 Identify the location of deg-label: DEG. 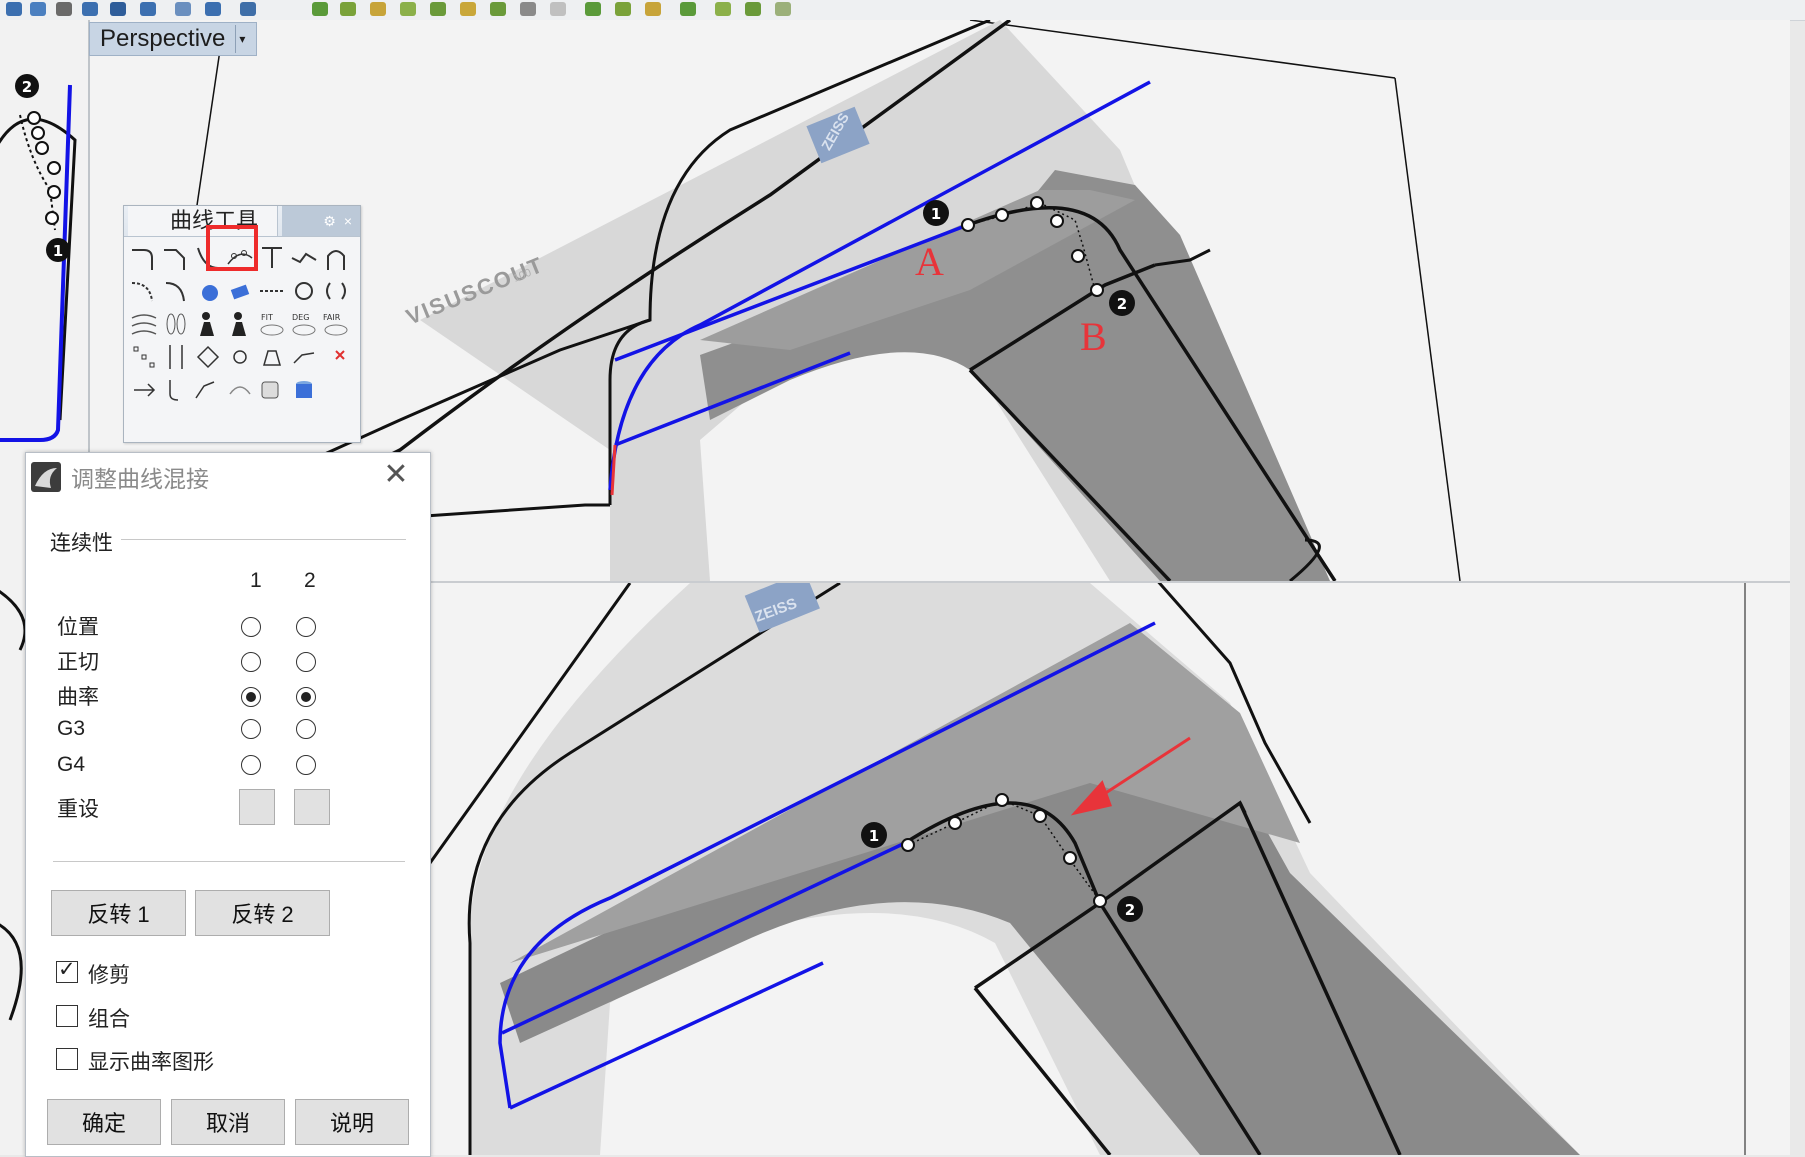
(300, 317).